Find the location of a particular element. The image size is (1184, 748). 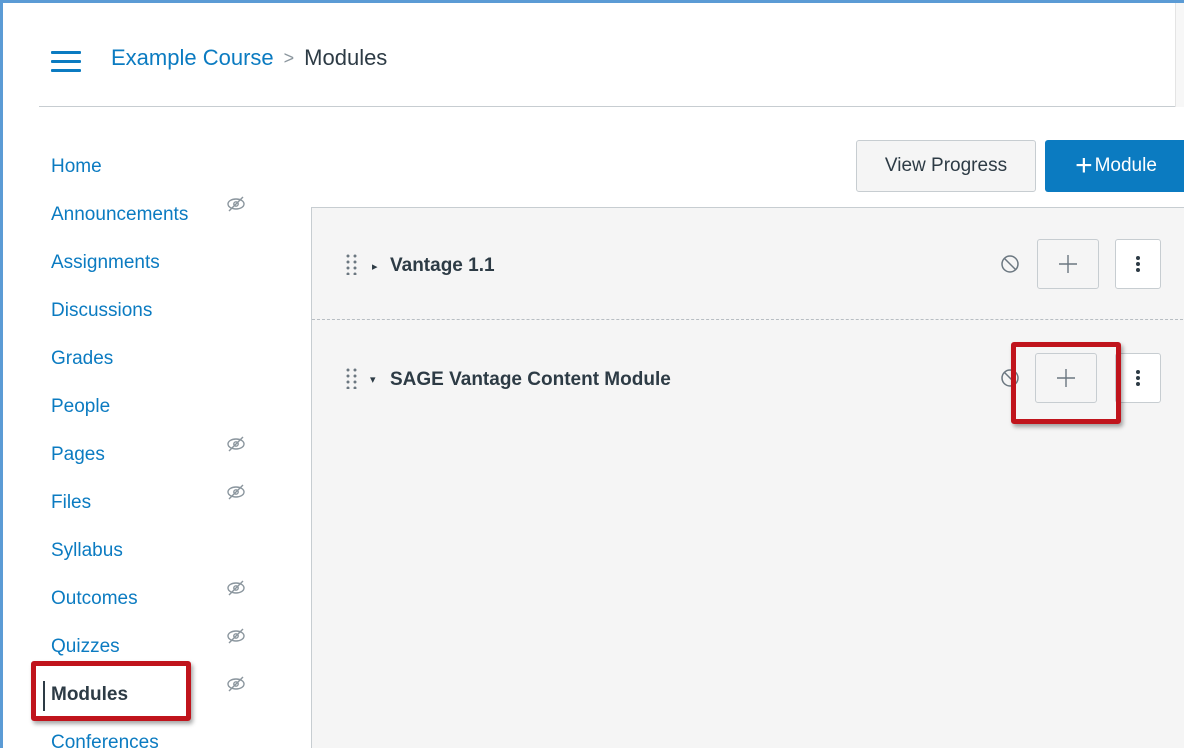

highlight-box-modules-nav is located at coordinates (111, 691).